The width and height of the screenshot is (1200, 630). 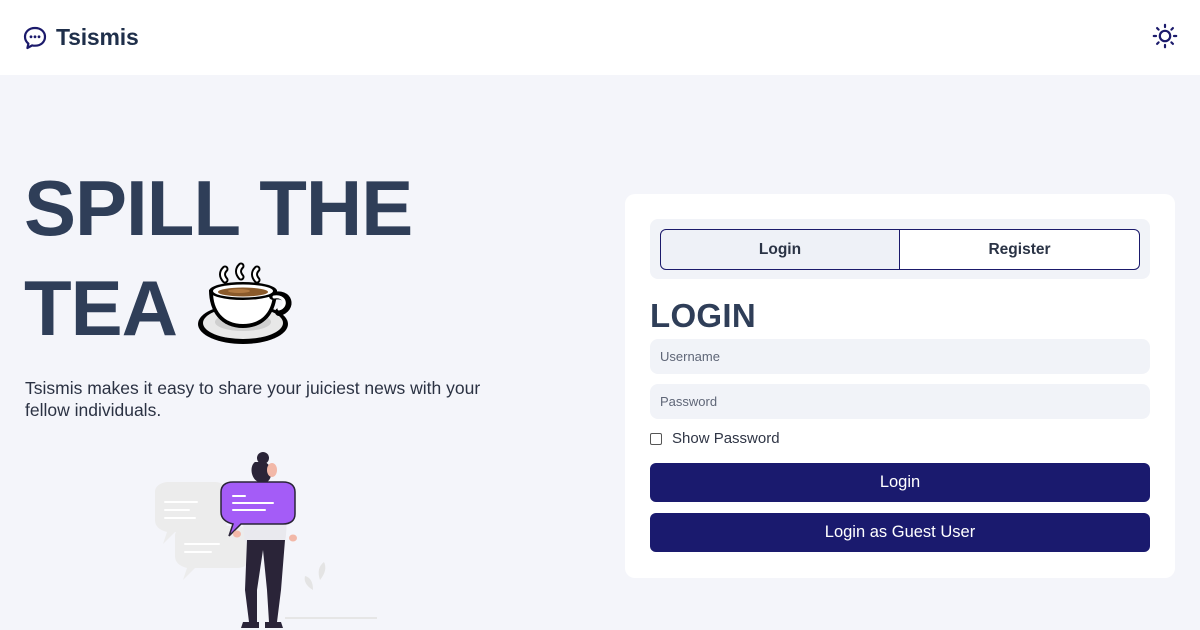 I want to click on login-as-guest-button: Login as Guest User, so click(x=900, y=532).